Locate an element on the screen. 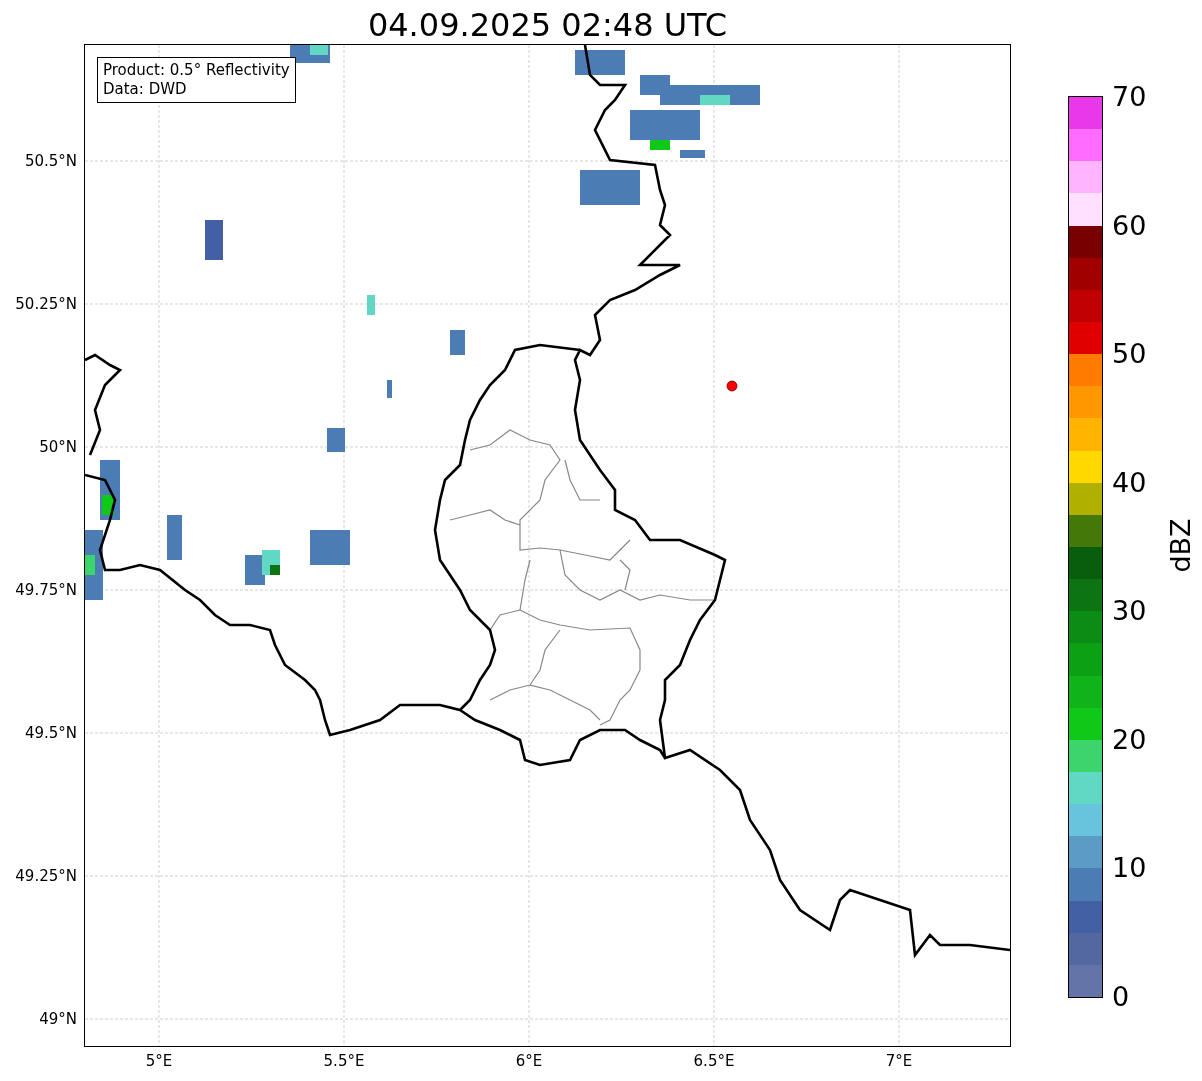 Image resolution: width=1202 pixels, height=1081 pixels. longitude-label: 6°E is located at coordinates (529, 1061).